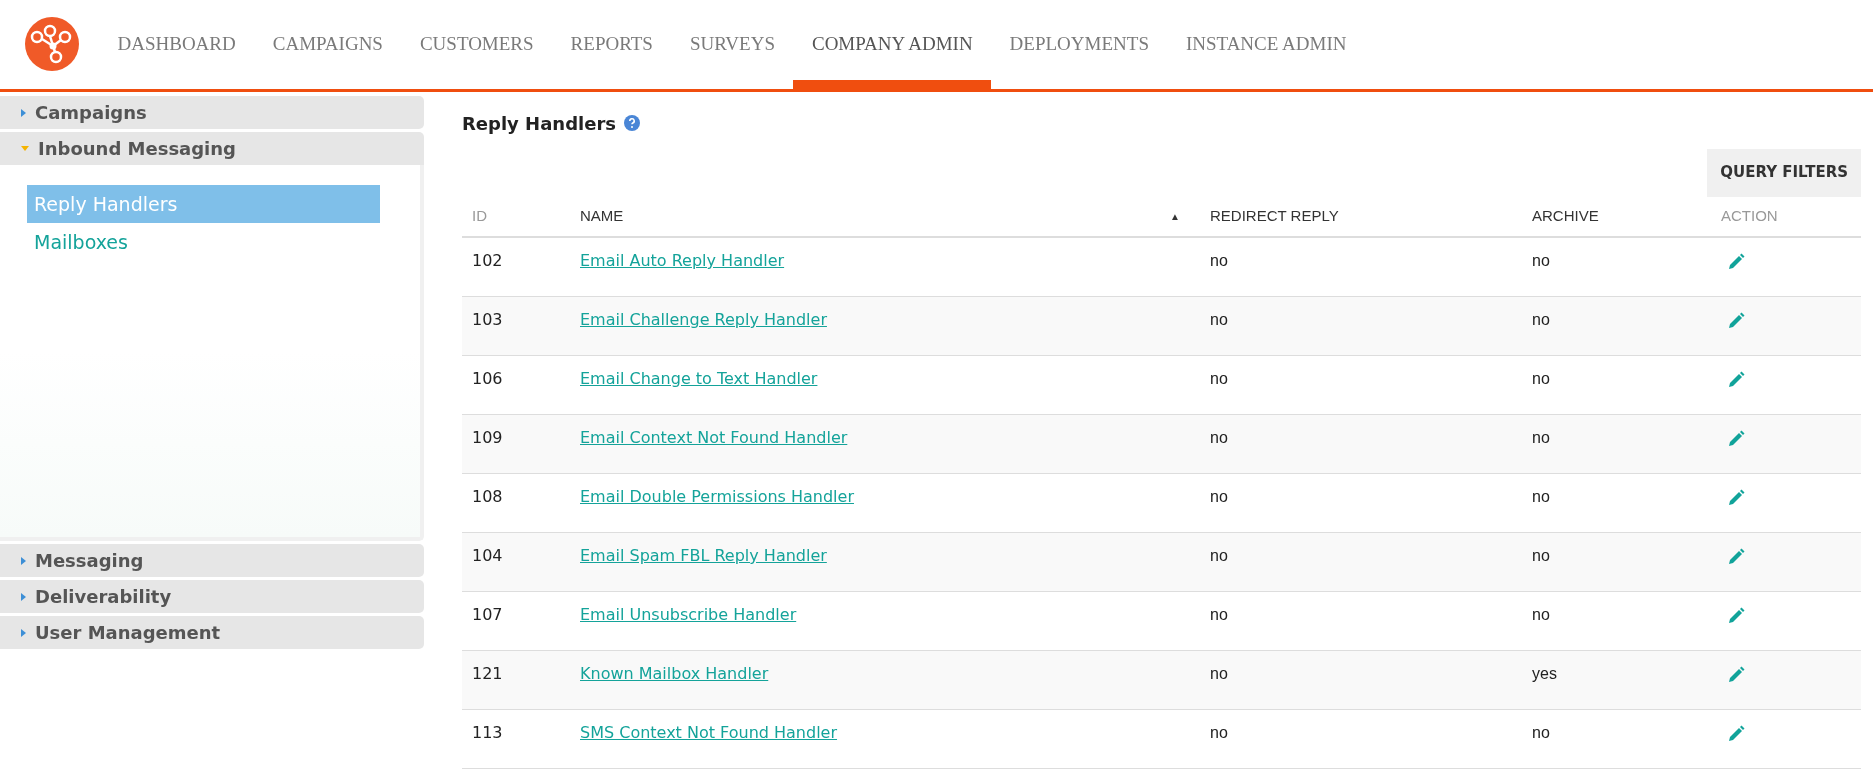 This screenshot has height=769, width=1873. I want to click on nav-tab: CUSTOMERS, so click(477, 44).